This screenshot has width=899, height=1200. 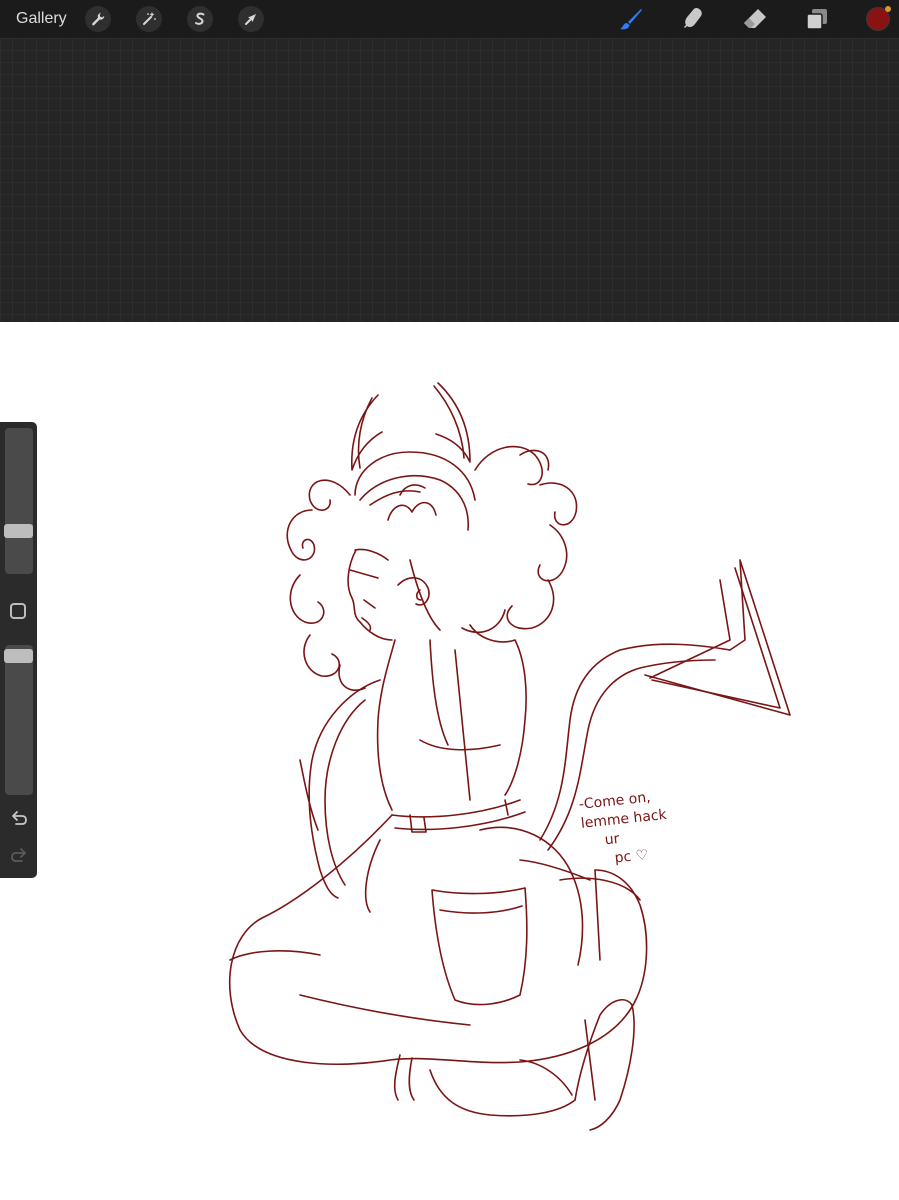 I want to click on brush-icon, so click(x=631, y=19).